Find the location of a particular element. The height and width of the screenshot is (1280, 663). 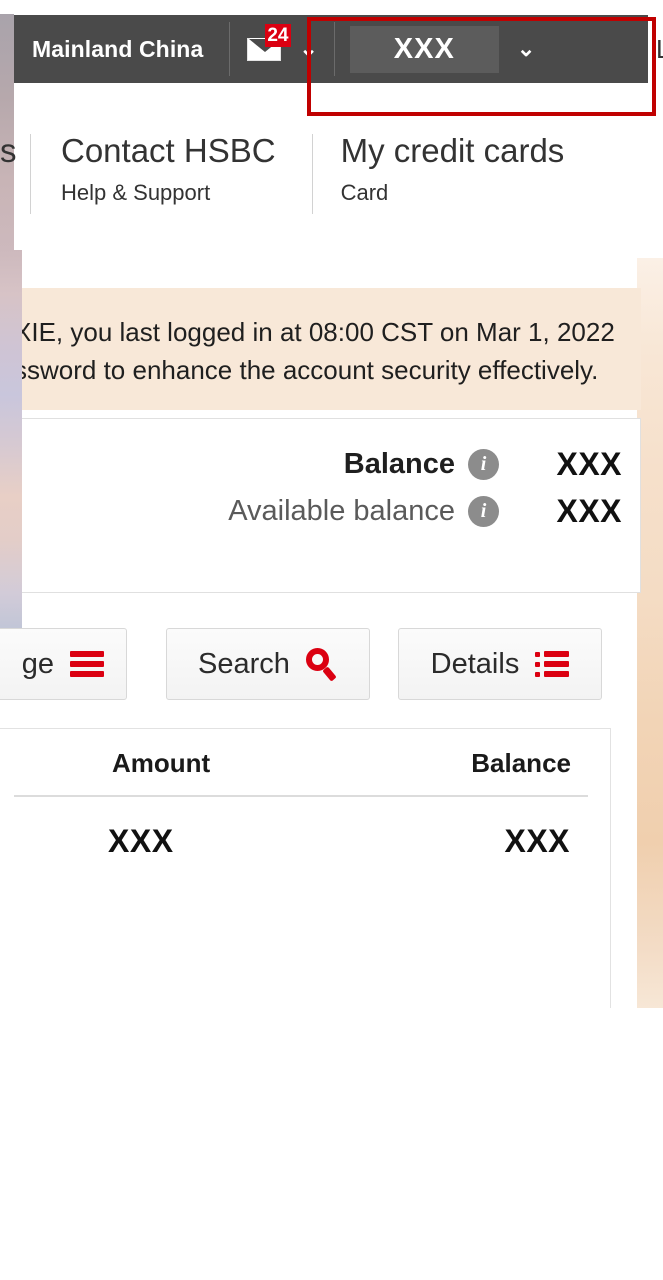

region-label: Mainland China is located at coordinates (118, 48).